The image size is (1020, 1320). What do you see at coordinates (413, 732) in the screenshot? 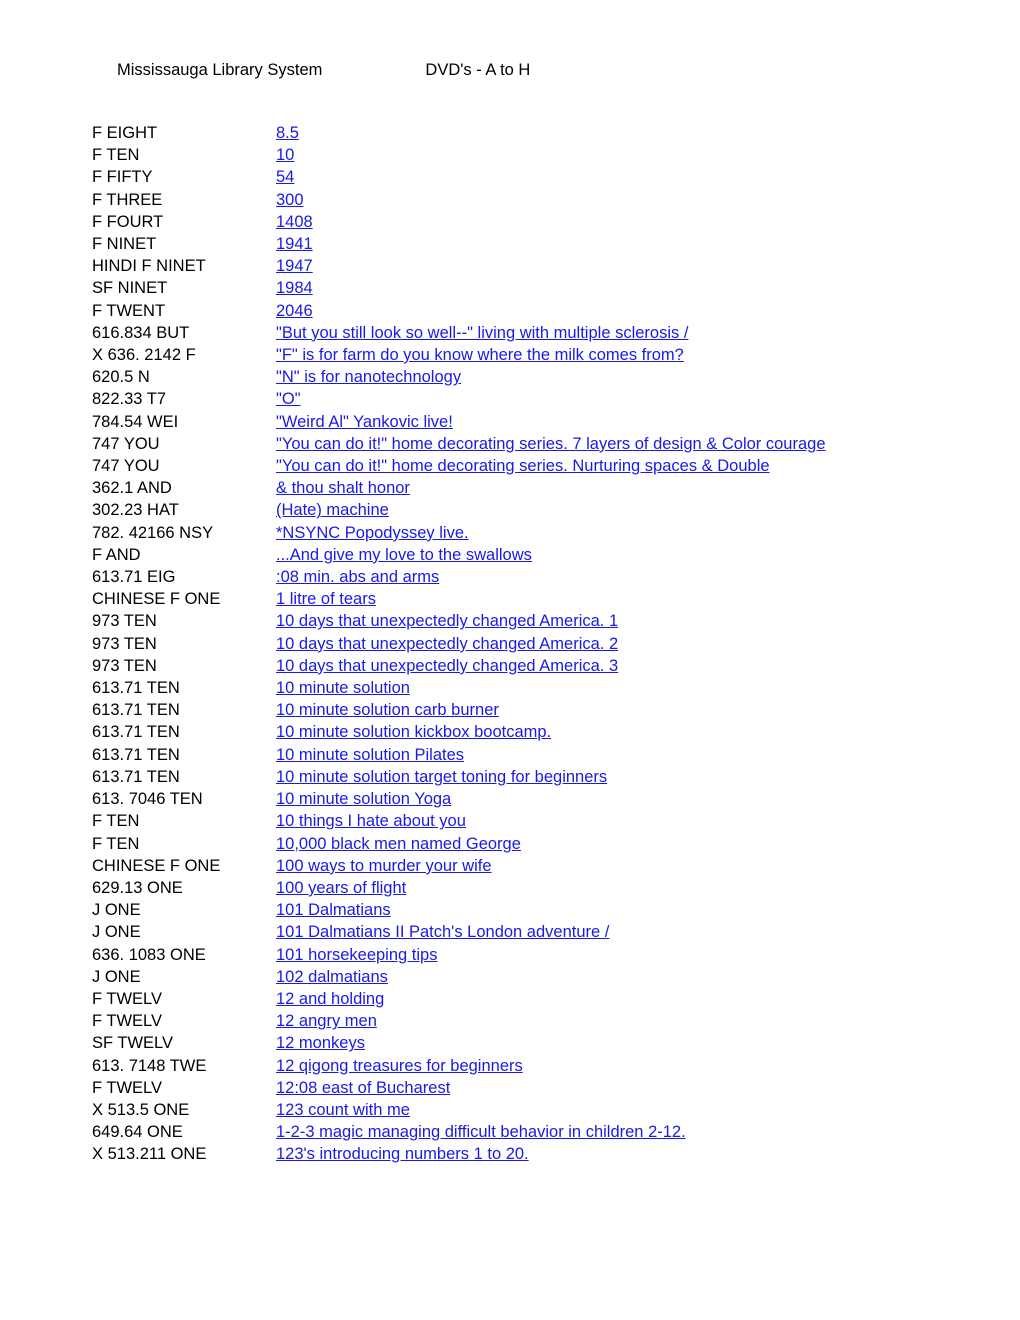
I see `title-link: 10 minute solution kickbox bootcamp.` at bounding box center [413, 732].